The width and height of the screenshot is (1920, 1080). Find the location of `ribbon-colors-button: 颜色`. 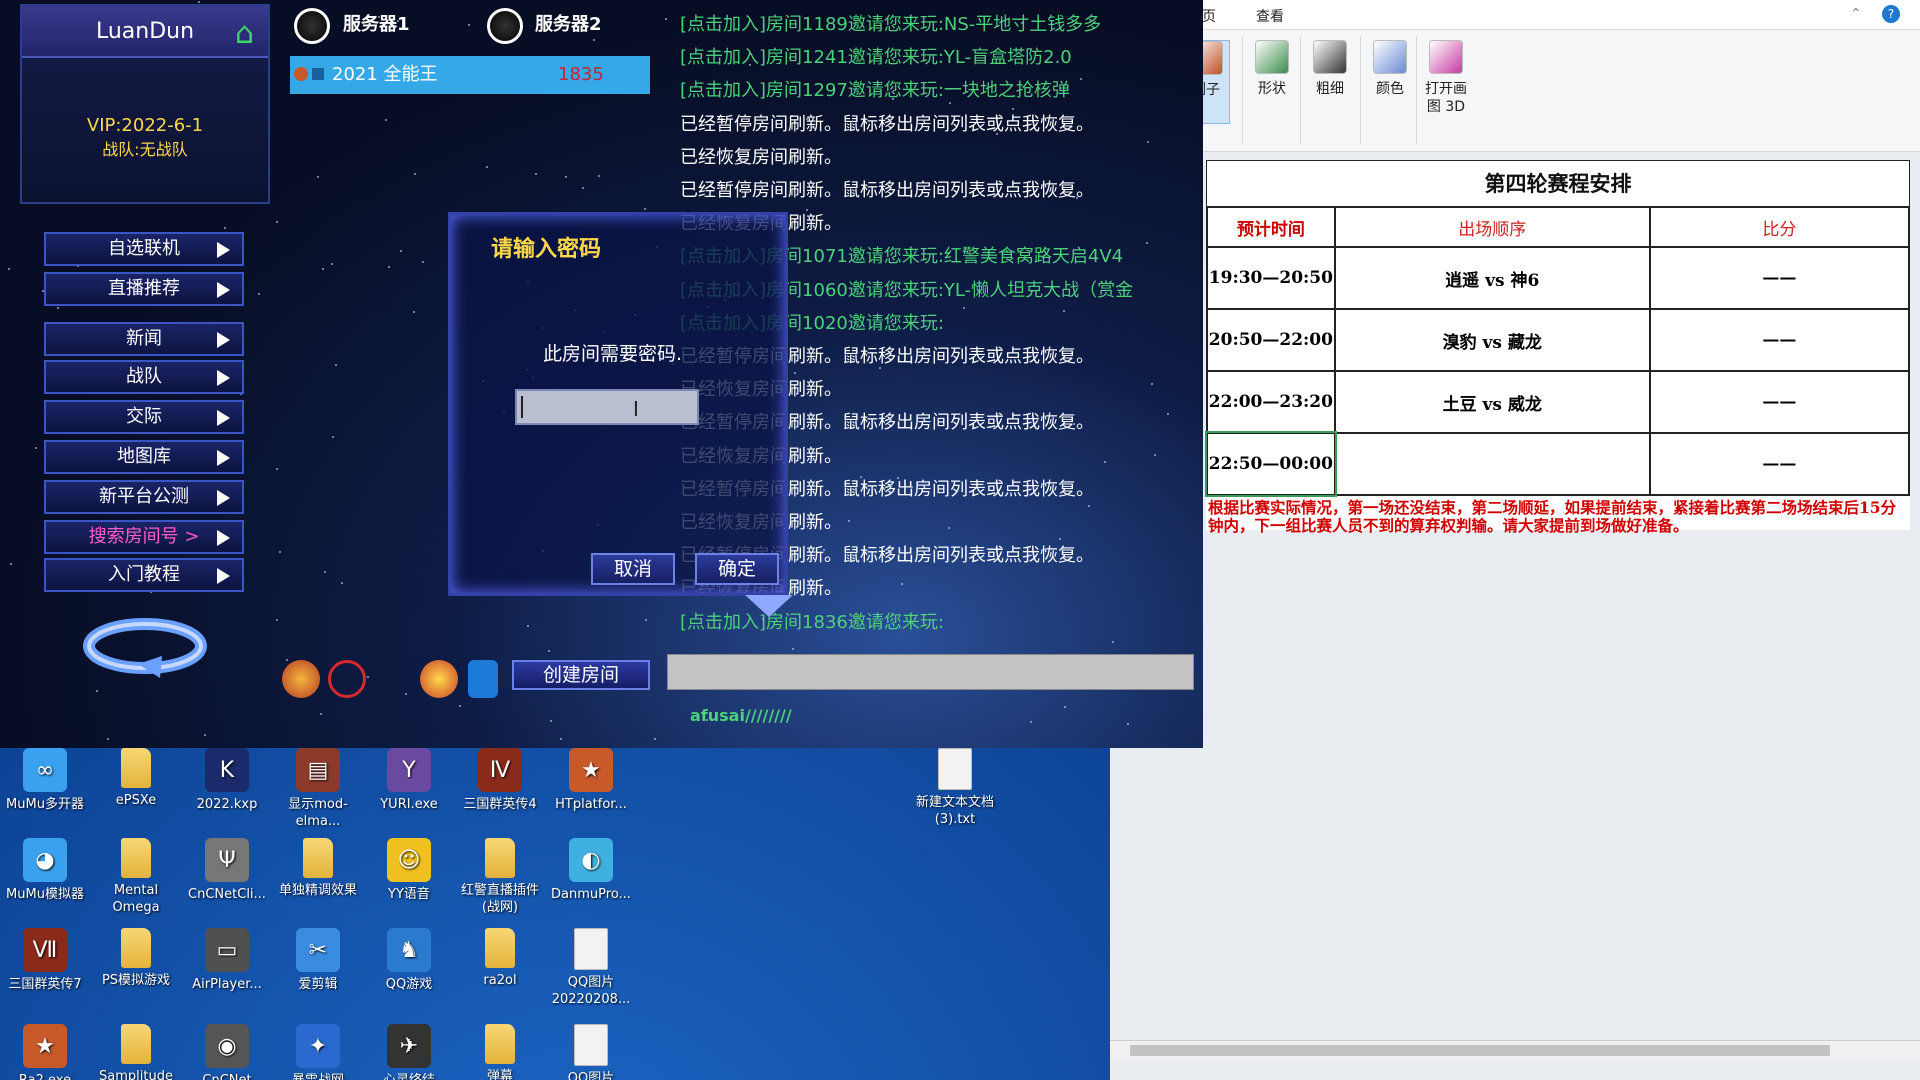

ribbon-colors-button: 颜色 is located at coordinates (1390, 69).